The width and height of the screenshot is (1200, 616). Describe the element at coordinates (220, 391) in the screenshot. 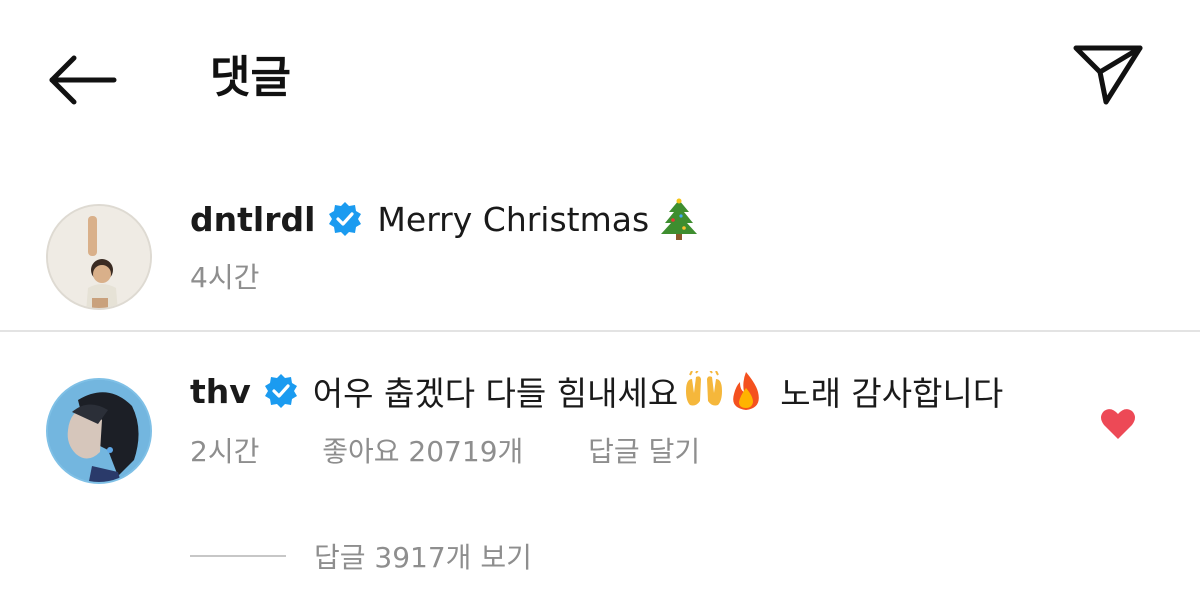

I see `comment-username: thv` at that location.